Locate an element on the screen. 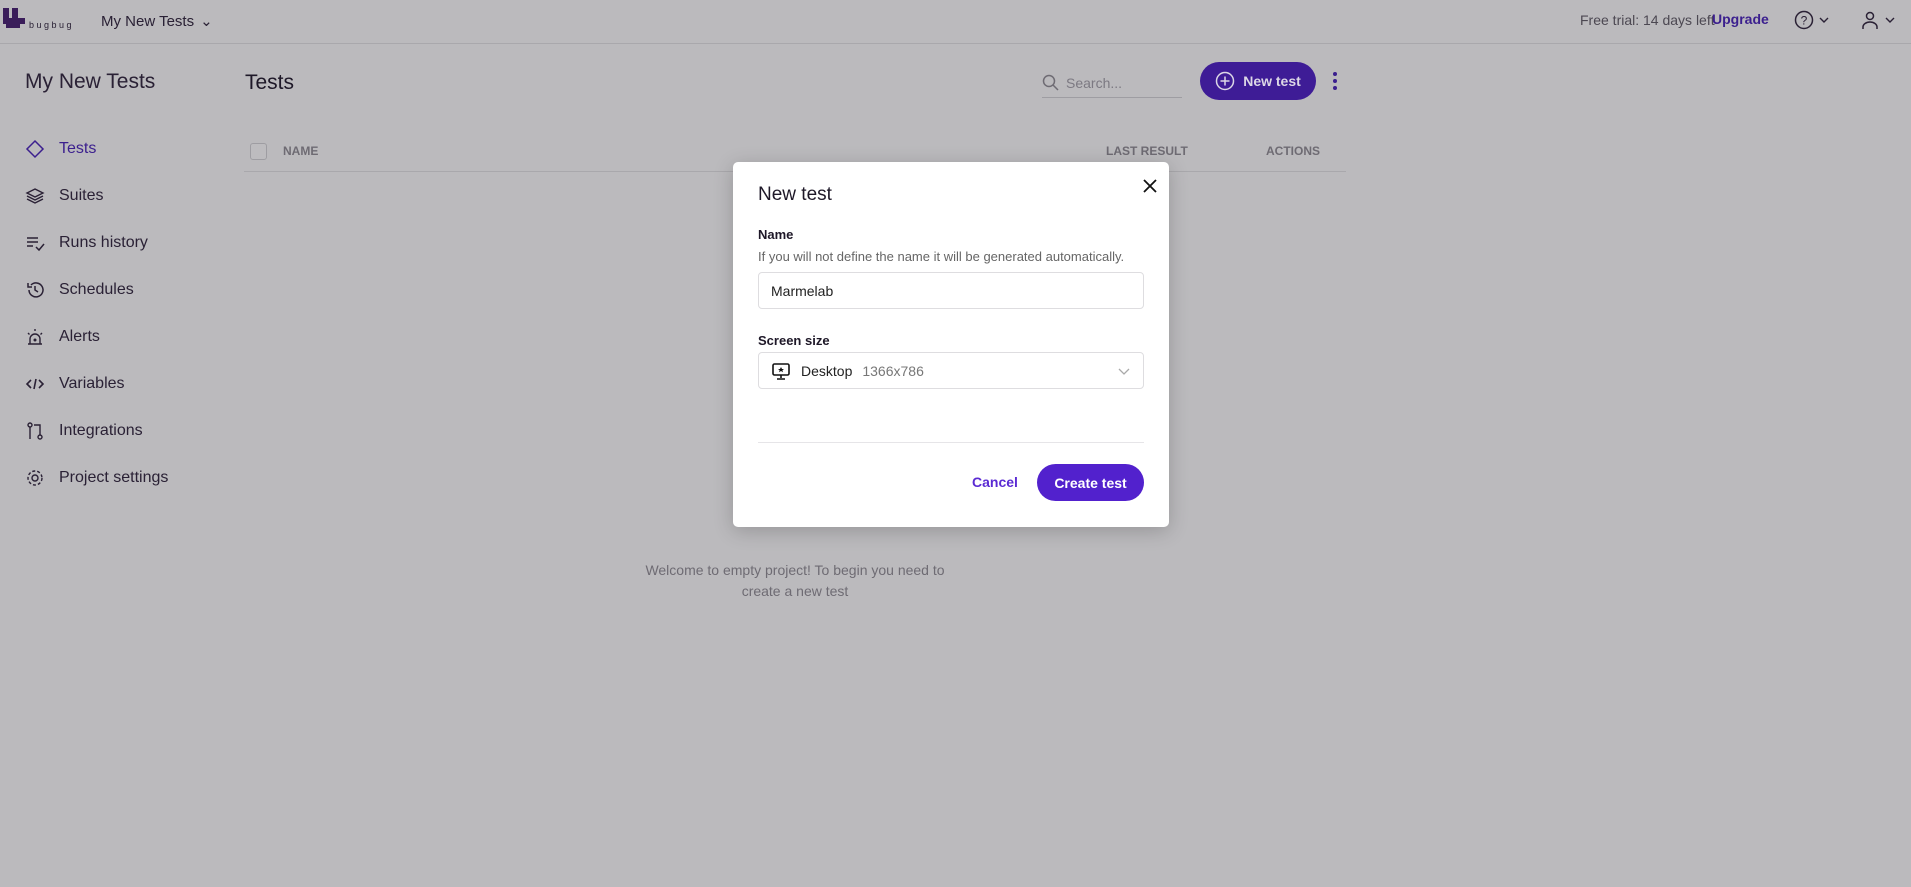 Image resolution: width=1911 pixels, height=887 pixels. bugbug-logo: bugbug is located at coordinates (39, 20).